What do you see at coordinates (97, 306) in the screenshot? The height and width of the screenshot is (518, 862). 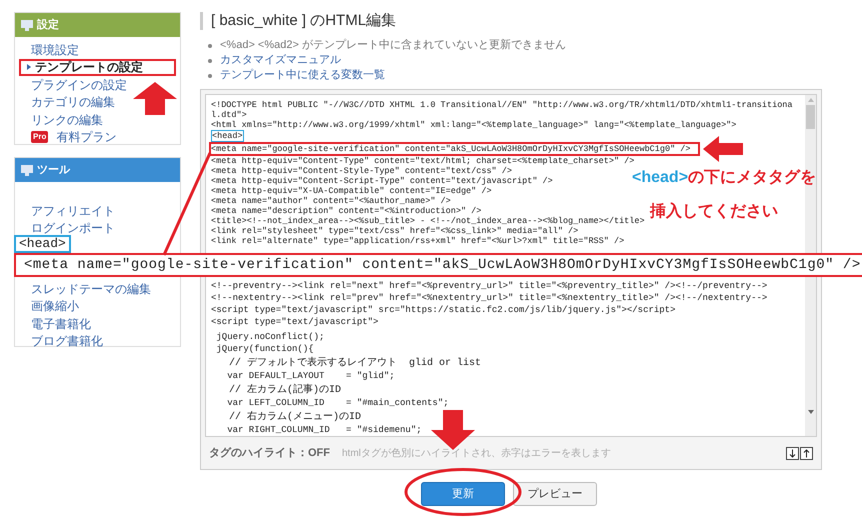 I see `sidebar-item: 画像縮小` at bounding box center [97, 306].